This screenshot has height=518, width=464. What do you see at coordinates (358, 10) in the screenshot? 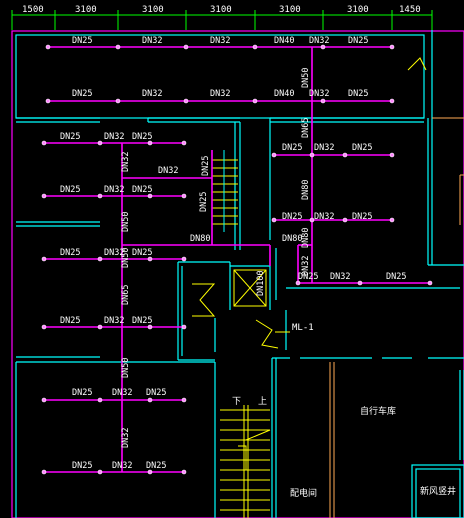
I see `dim-label-6: 3100` at bounding box center [358, 10].